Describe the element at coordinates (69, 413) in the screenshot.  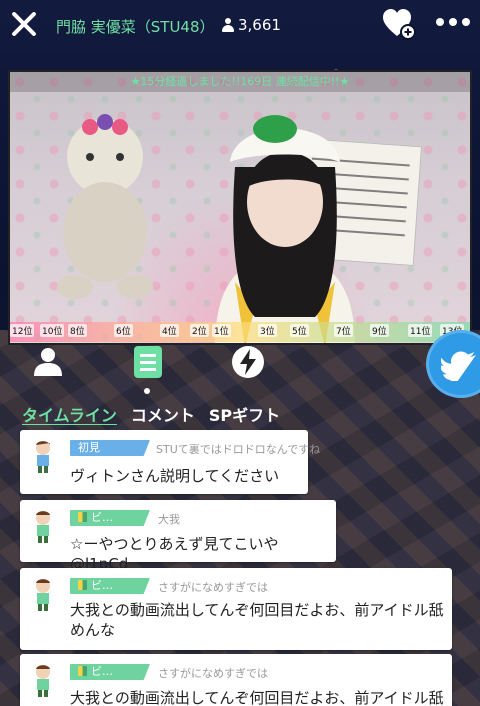
I see `tab-timeline: タイムライン` at that location.